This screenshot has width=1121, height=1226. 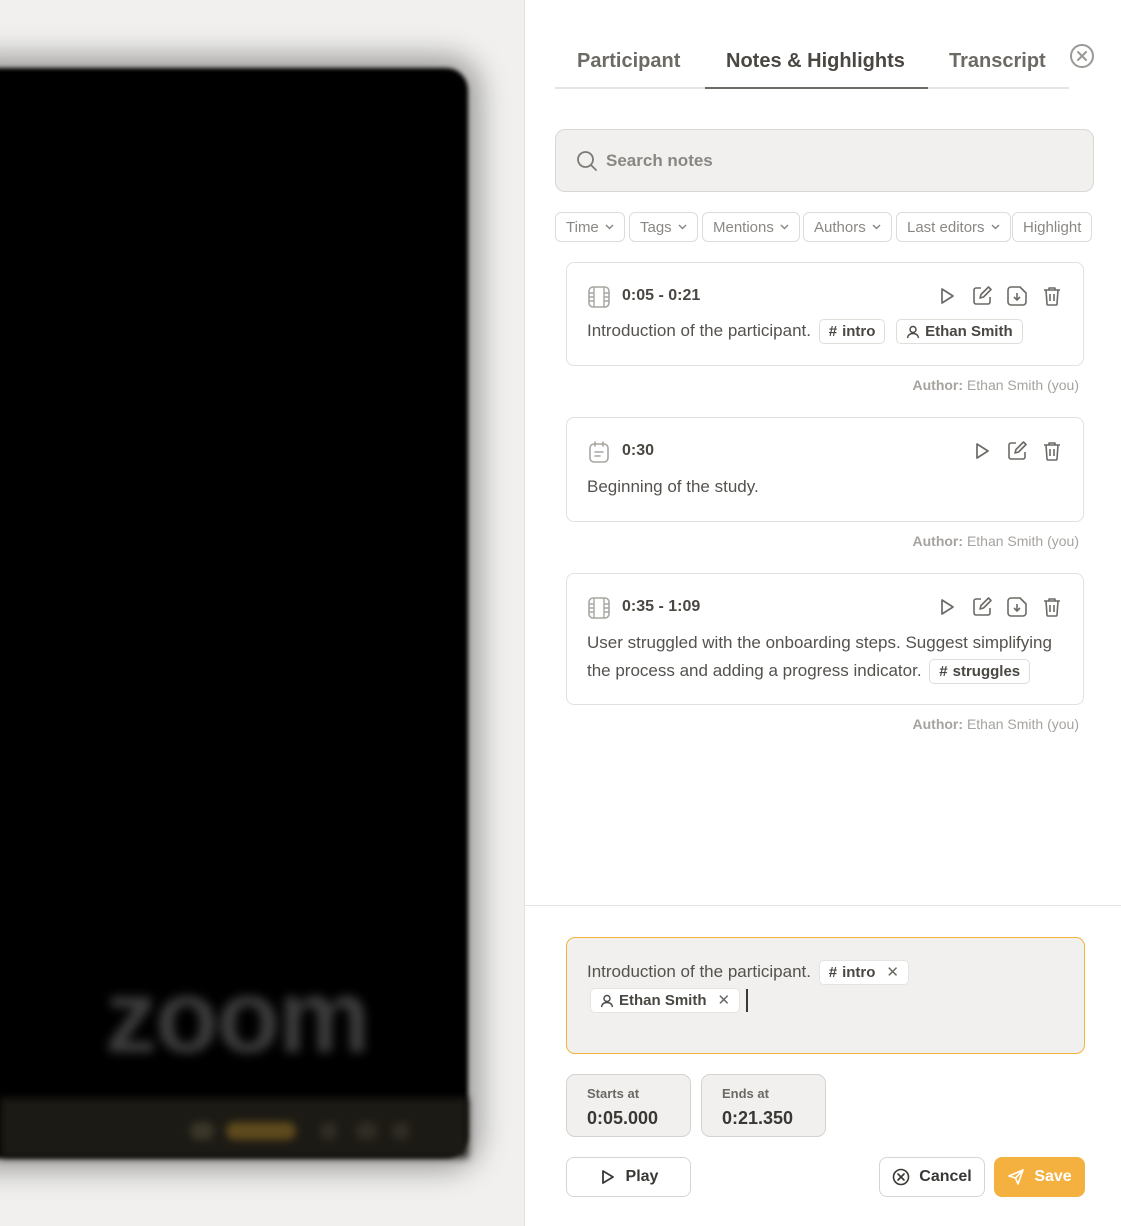 What do you see at coordinates (986, 671) in the screenshot?
I see `tag-label: struggles` at bounding box center [986, 671].